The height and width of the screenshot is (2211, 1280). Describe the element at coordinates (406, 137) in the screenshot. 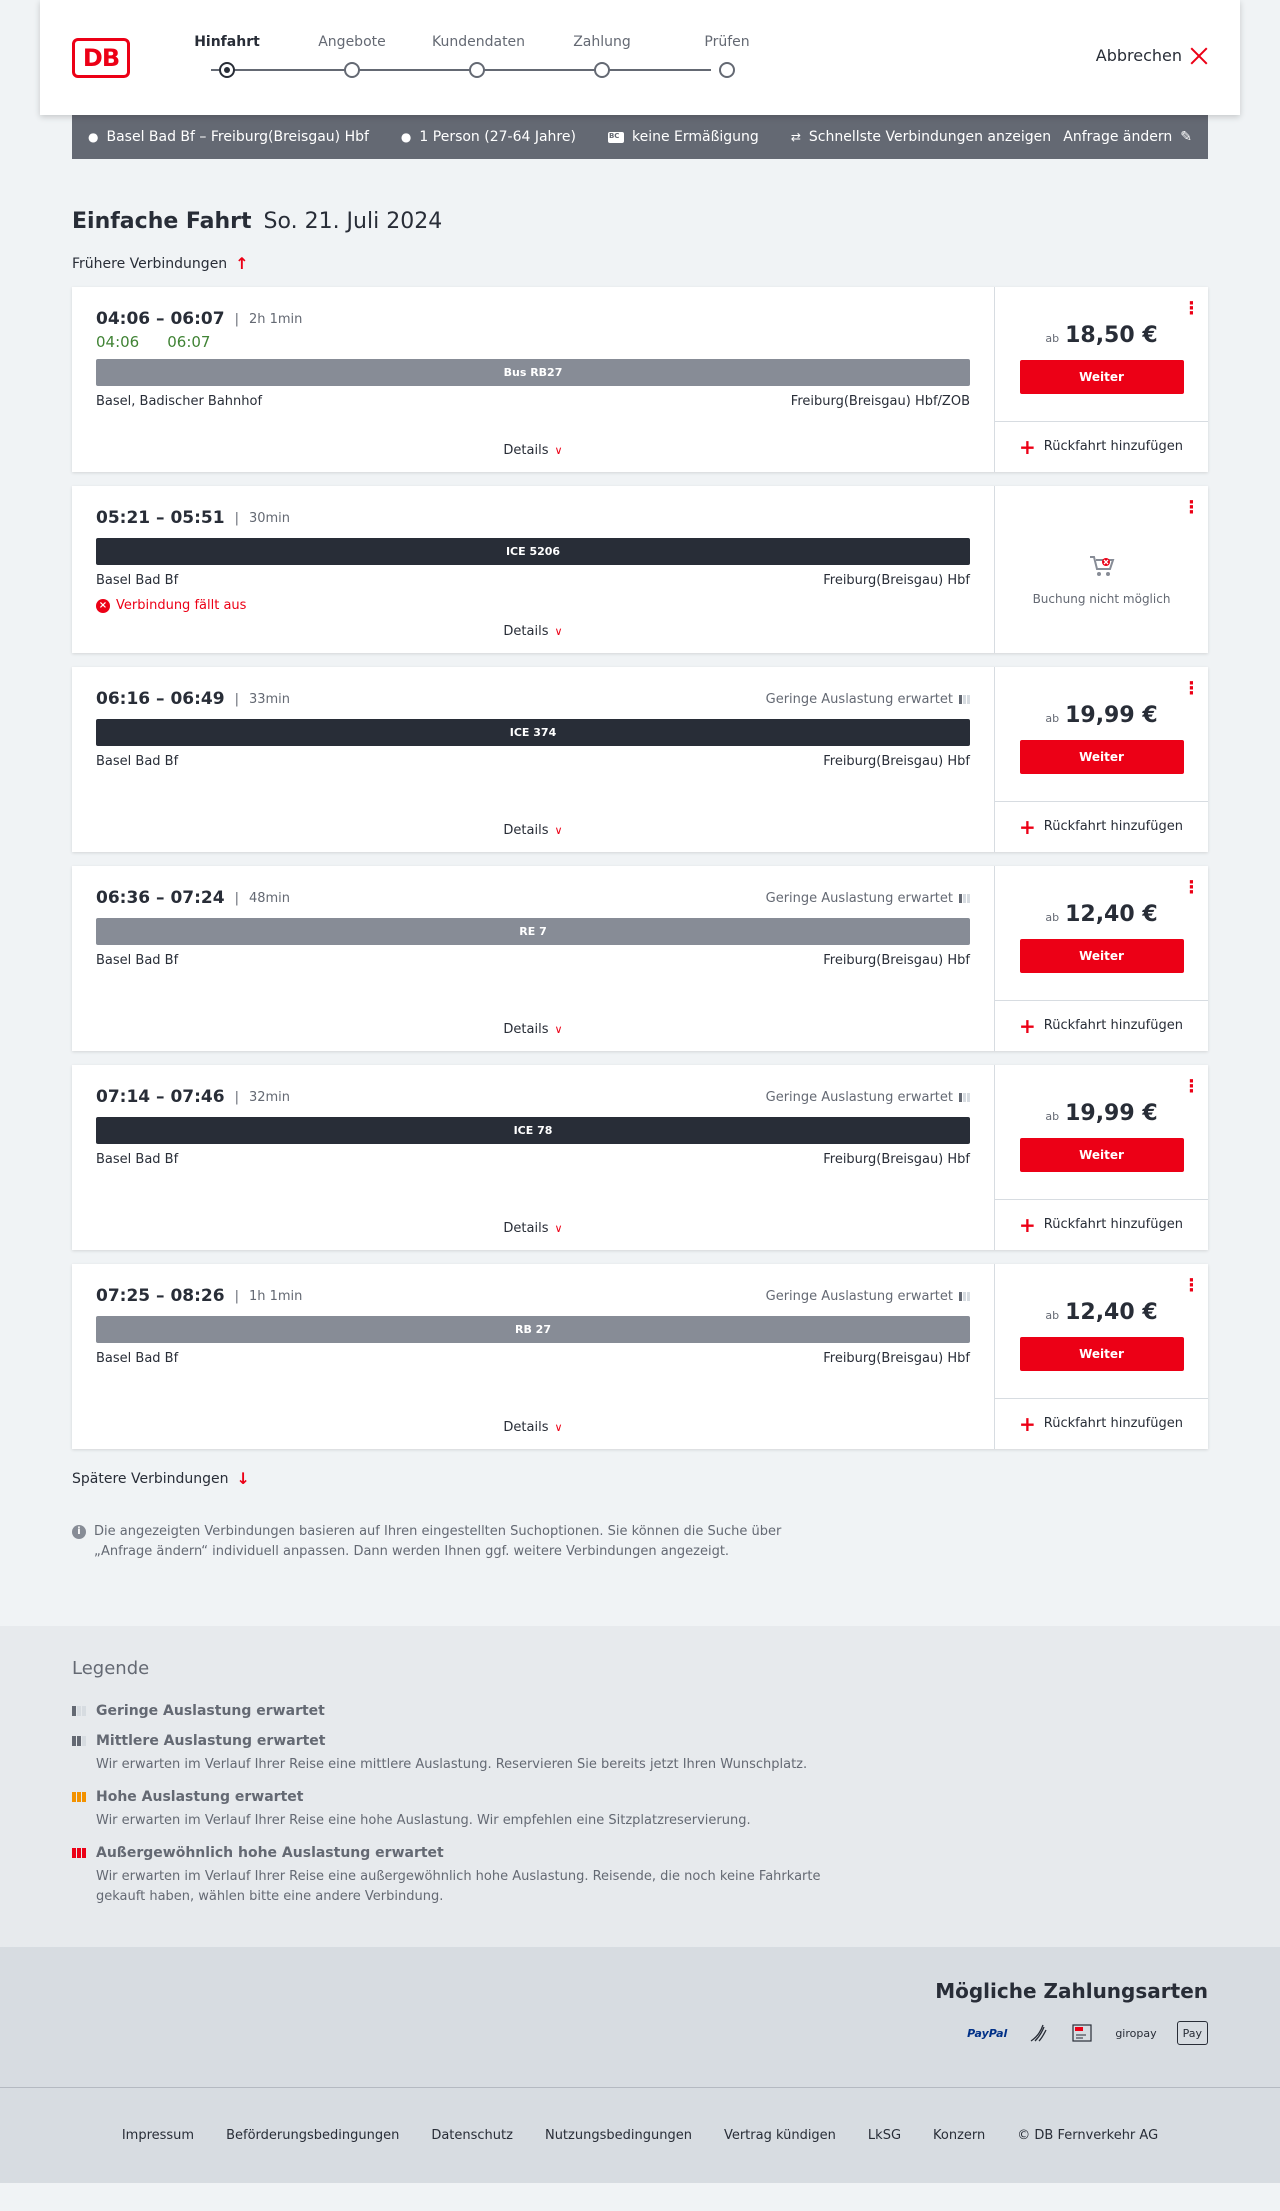

I see `person-icon: ●` at that location.